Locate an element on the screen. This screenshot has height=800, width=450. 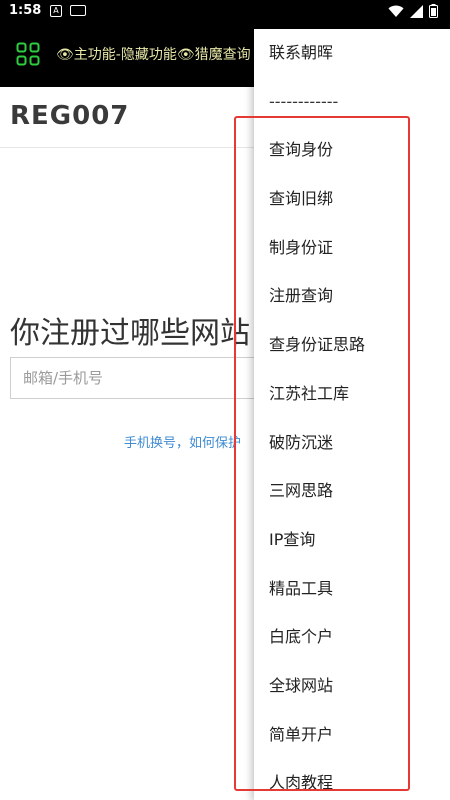
battery-icon is located at coordinates (433, 11).